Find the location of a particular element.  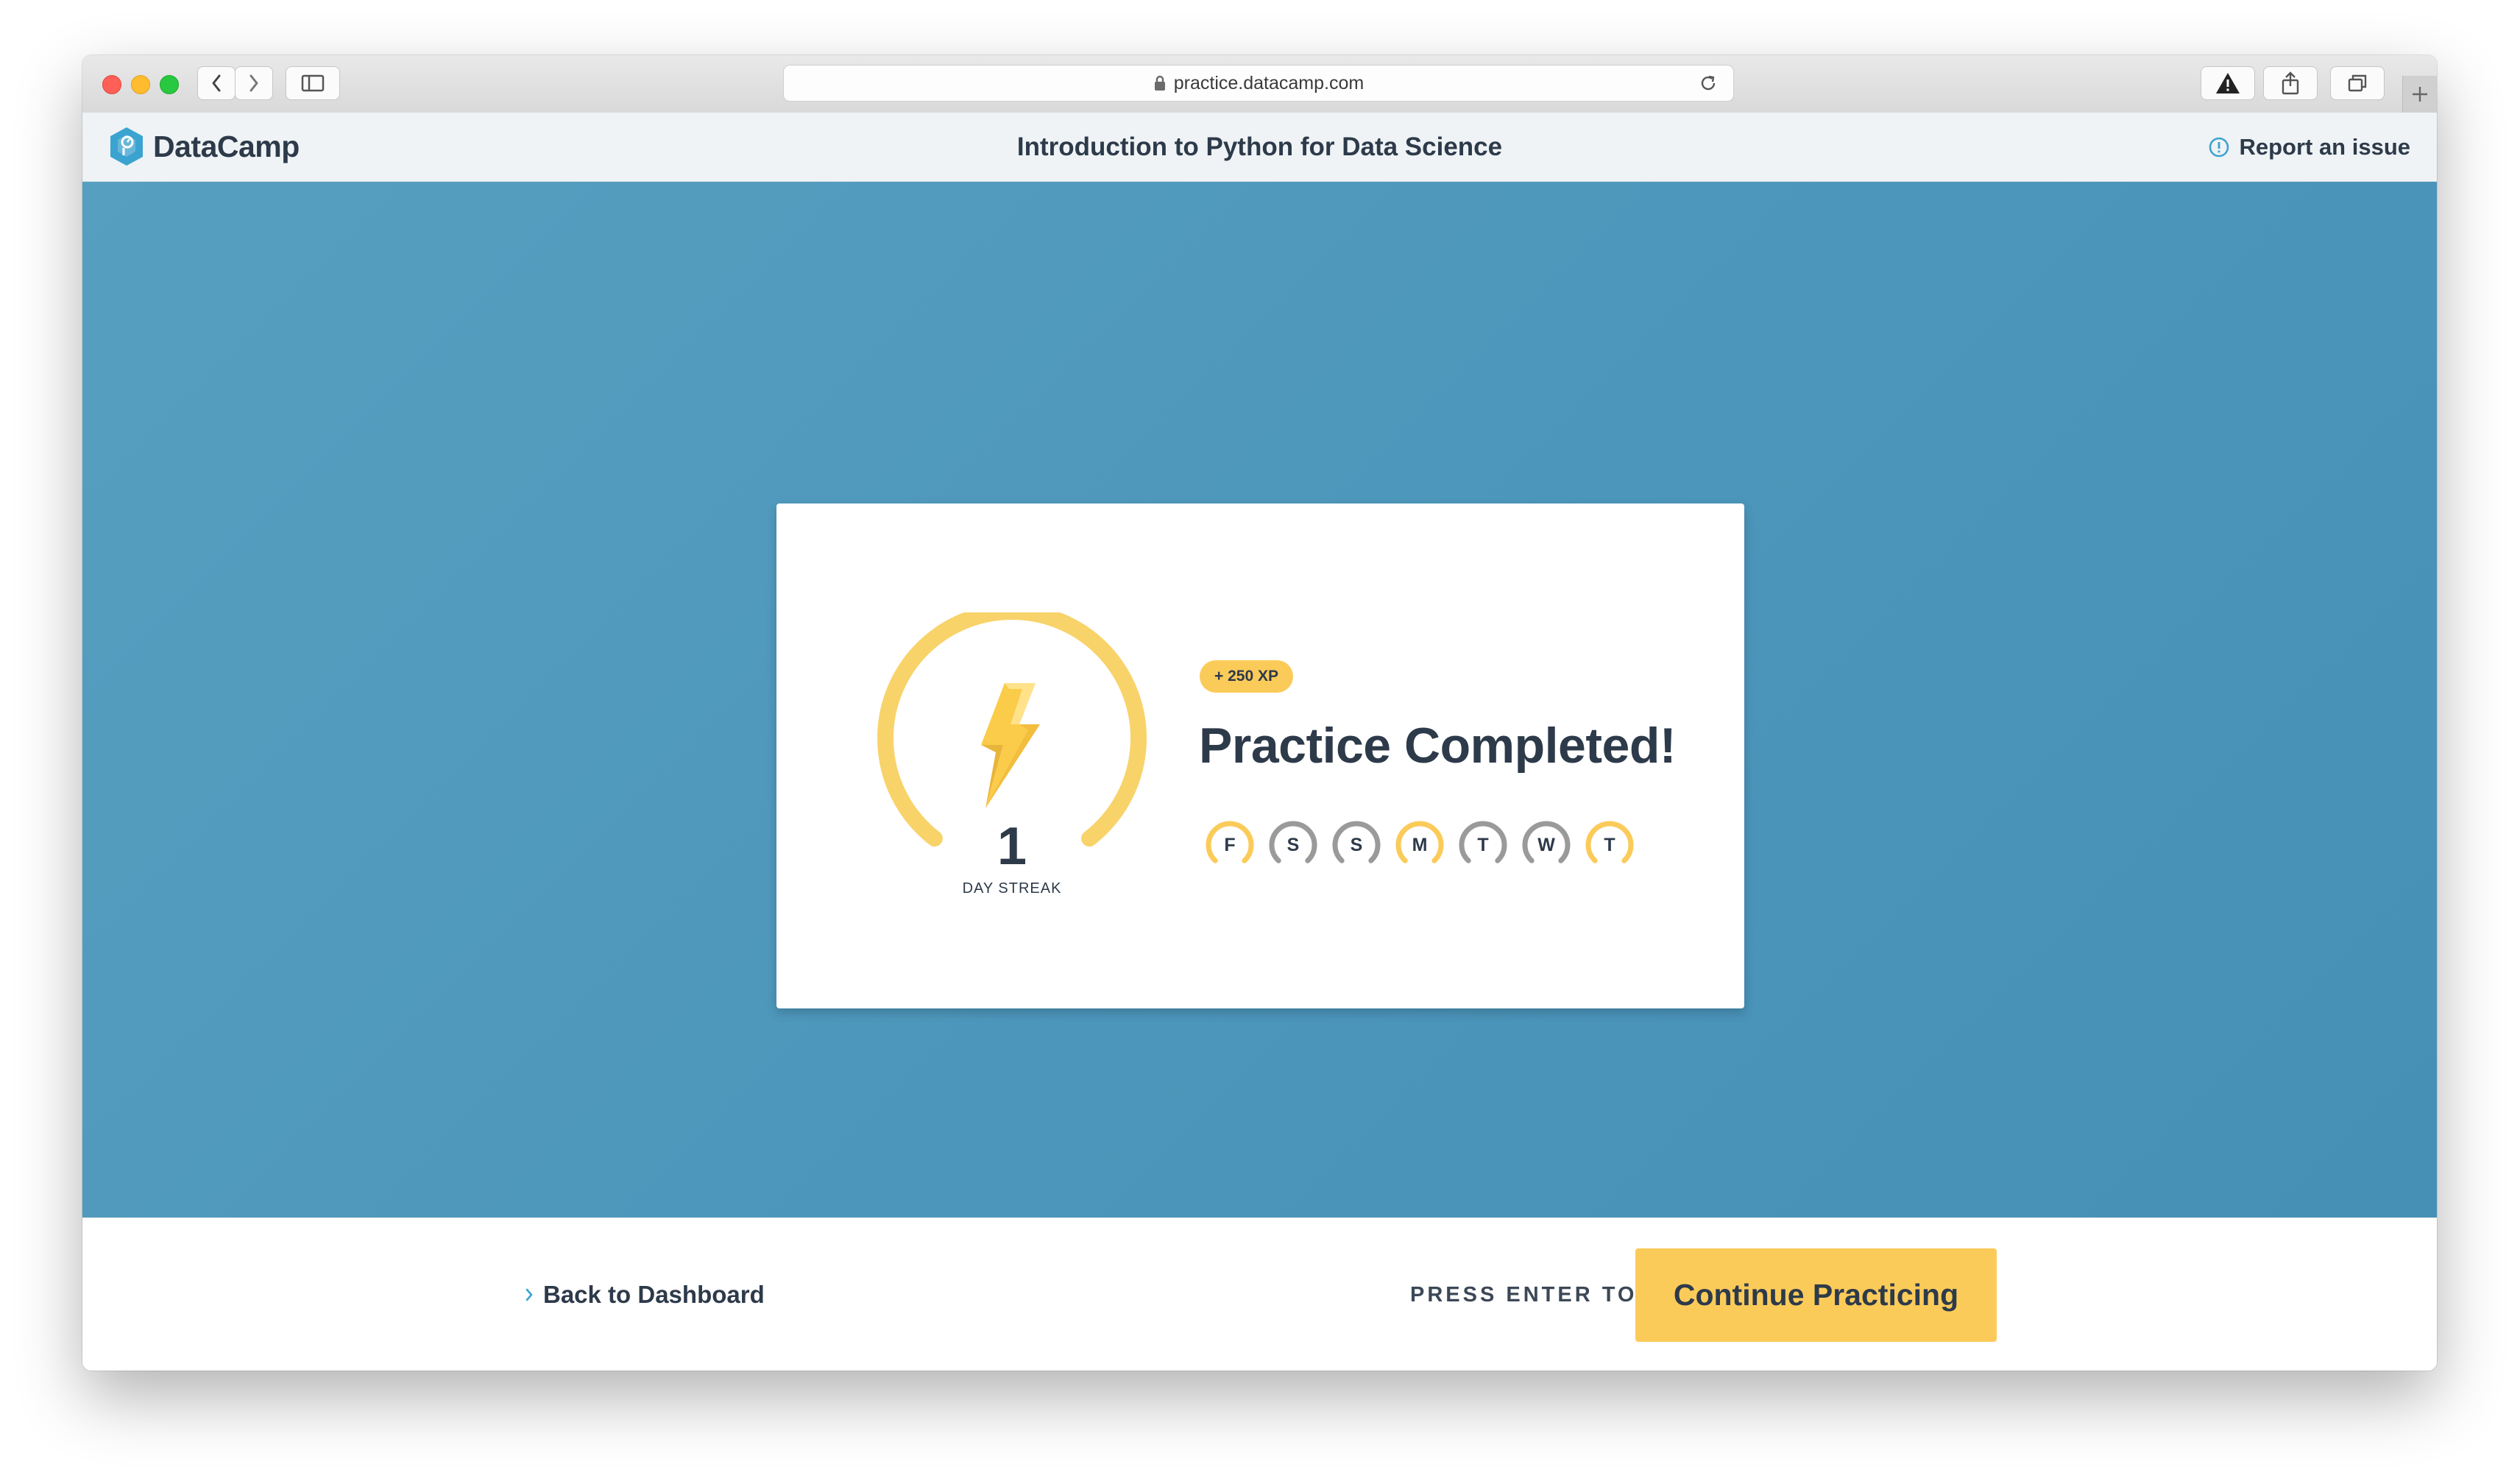

press-enter-hint: PRESS ENTER TO is located at coordinates (1524, 1295).